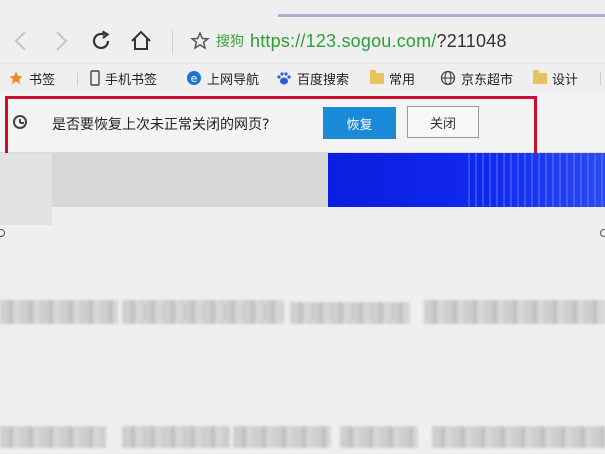 The height and width of the screenshot is (454, 605). I want to click on bookmarks-bar: 书签 手机书签 e 上网导航 百度搜索 常用 京东超市 设计, so click(302, 77).